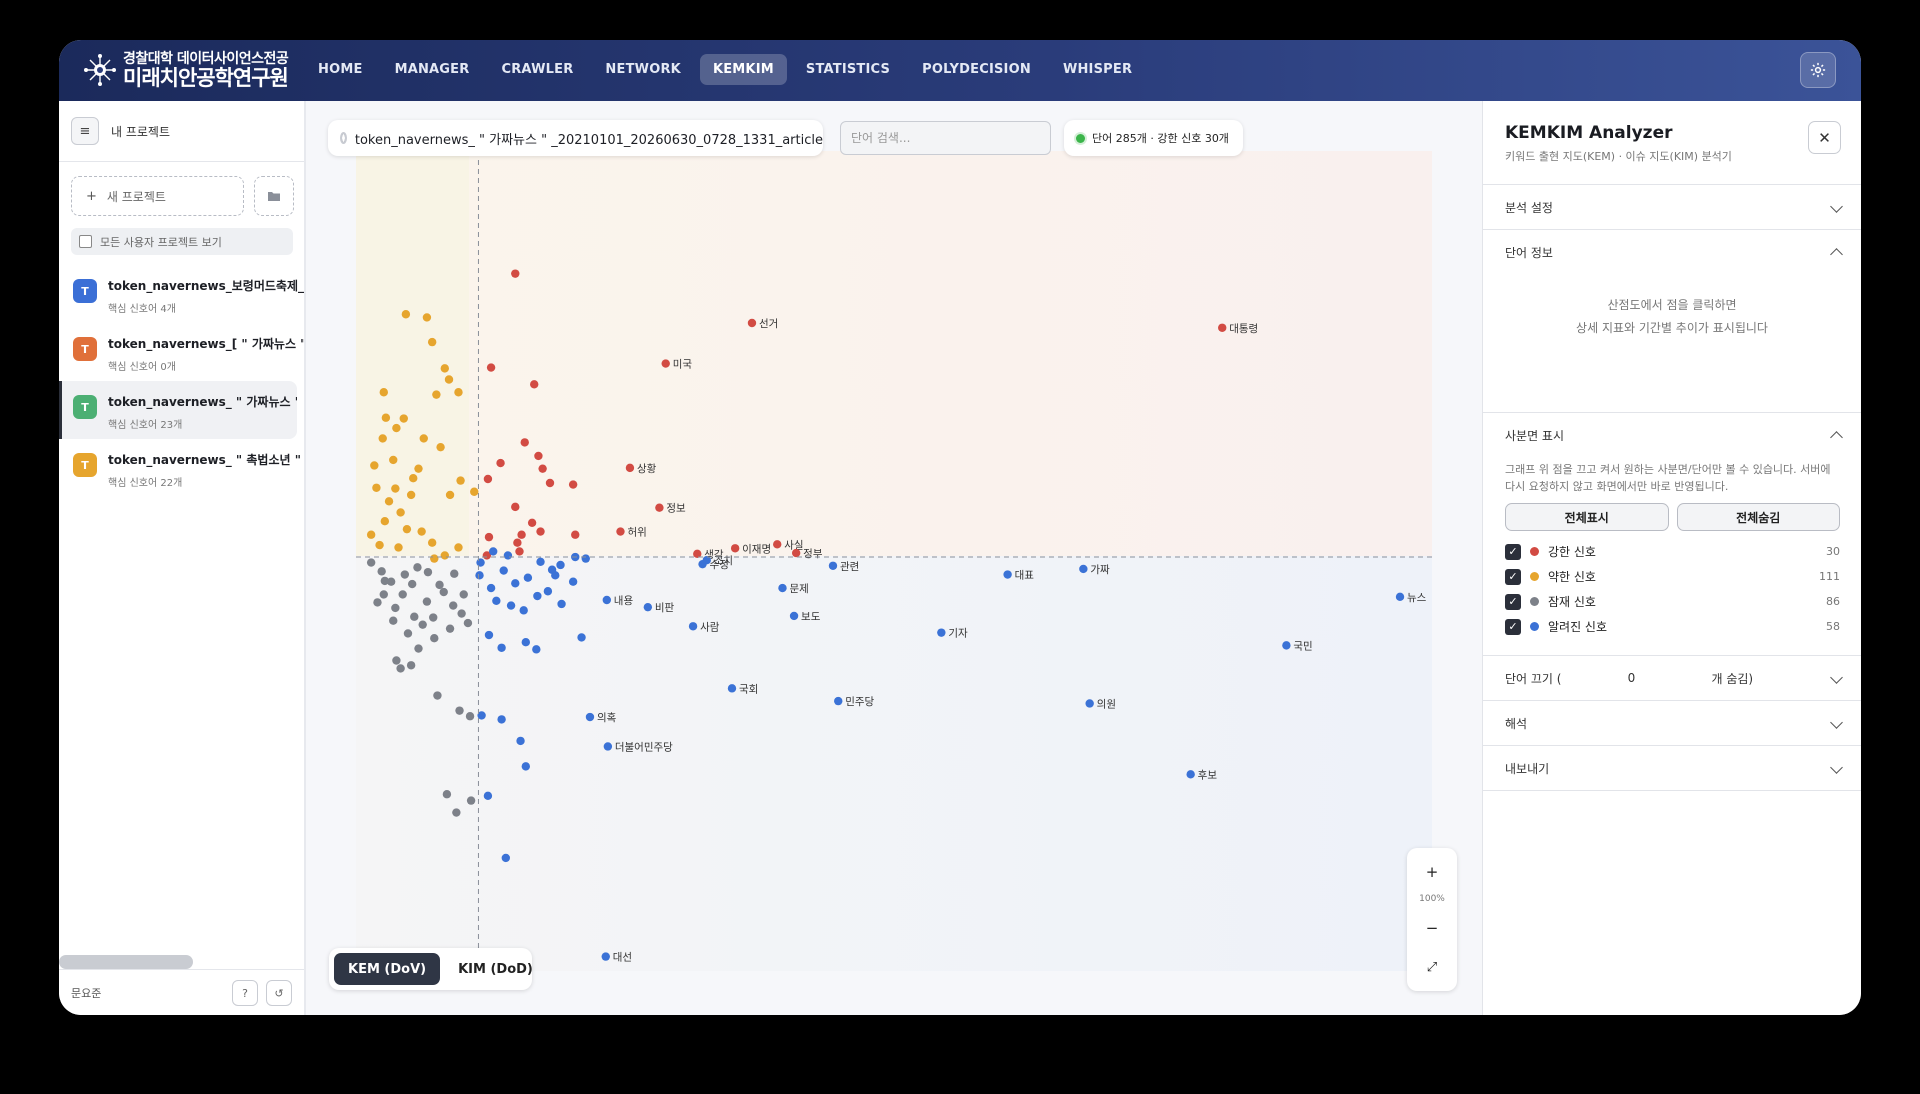 The image size is (1920, 1094). I want to click on section-header-word-filter: 단어 끄기 ( 0 개 숨김), so click(1672, 678).